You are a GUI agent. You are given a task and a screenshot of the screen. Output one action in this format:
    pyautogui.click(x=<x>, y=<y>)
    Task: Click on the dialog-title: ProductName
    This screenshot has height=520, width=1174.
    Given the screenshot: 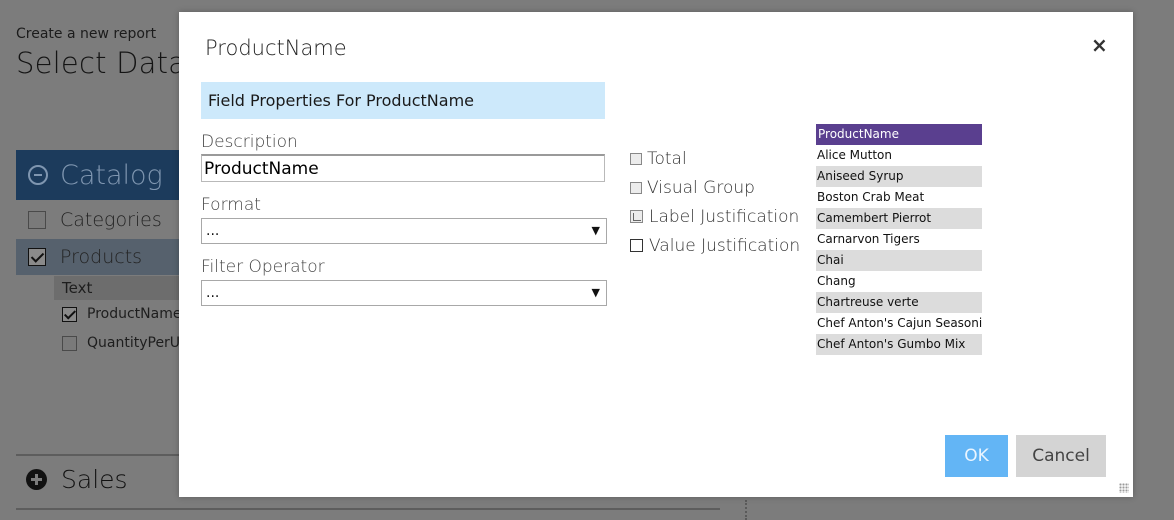 What is the action you would take?
    pyautogui.click(x=276, y=48)
    